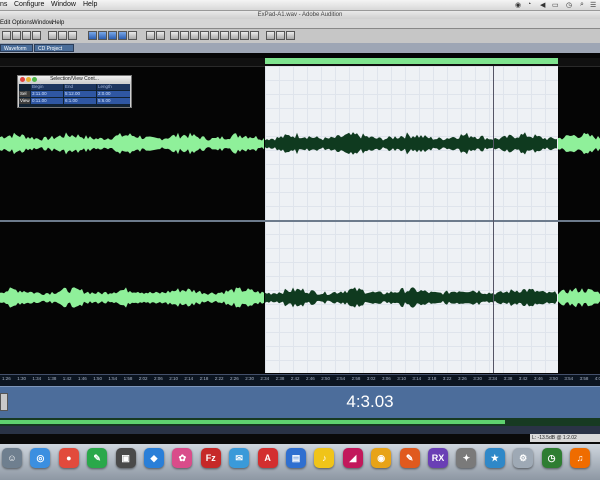 The width and height of the screenshot is (600, 480). I want to click on preview-icon: ▤, so click(296, 458).